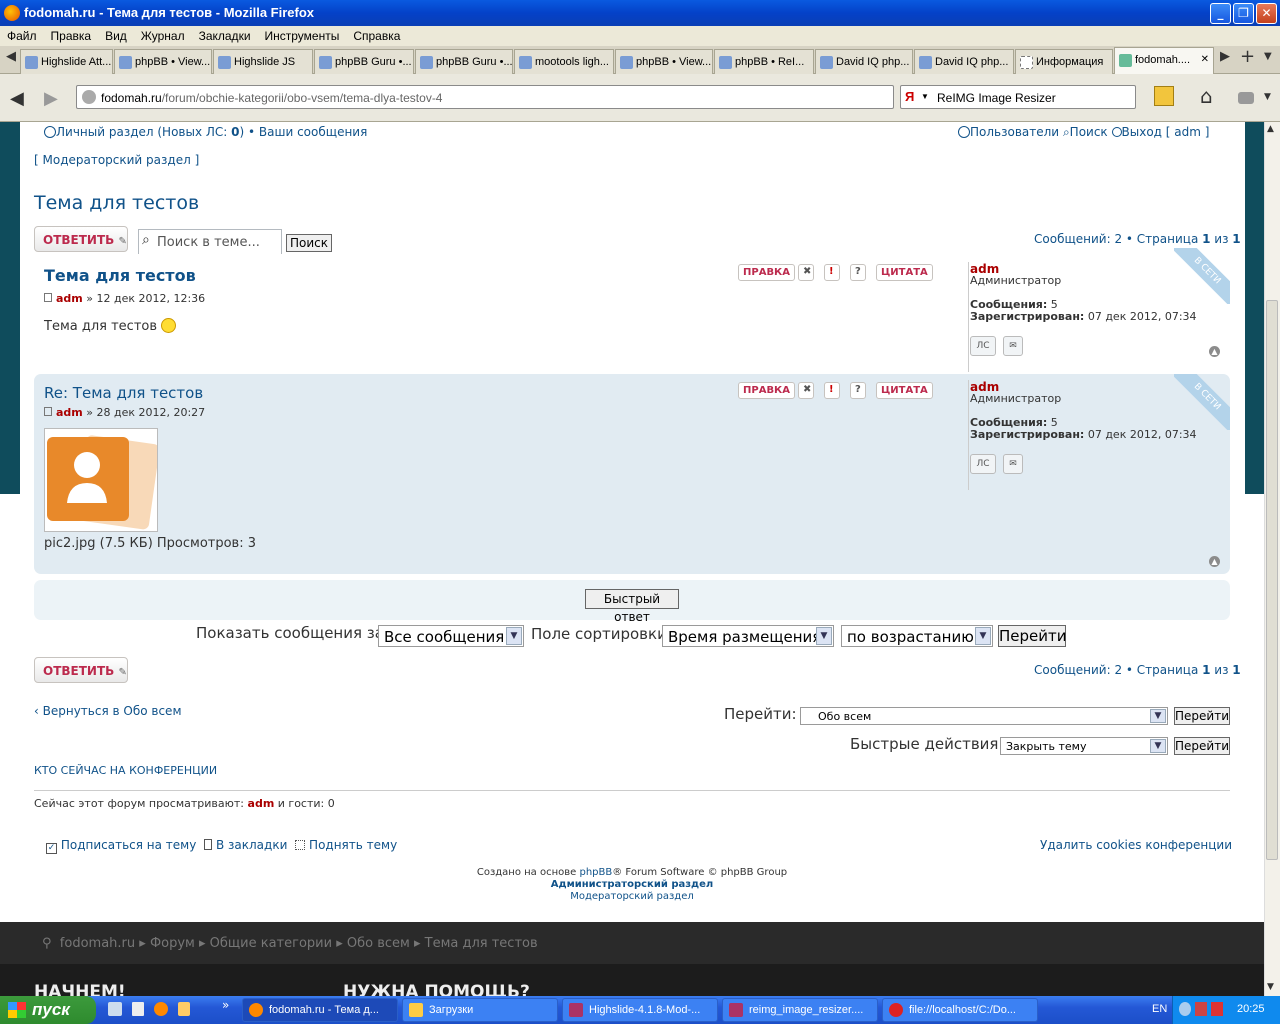  What do you see at coordinates (125, 770) in the screenshot?
I see `who-is-online-heading: КТО СЕЙЧАС НА КОНФЕРЕНЦИИ` at bounding box center [125, 770].